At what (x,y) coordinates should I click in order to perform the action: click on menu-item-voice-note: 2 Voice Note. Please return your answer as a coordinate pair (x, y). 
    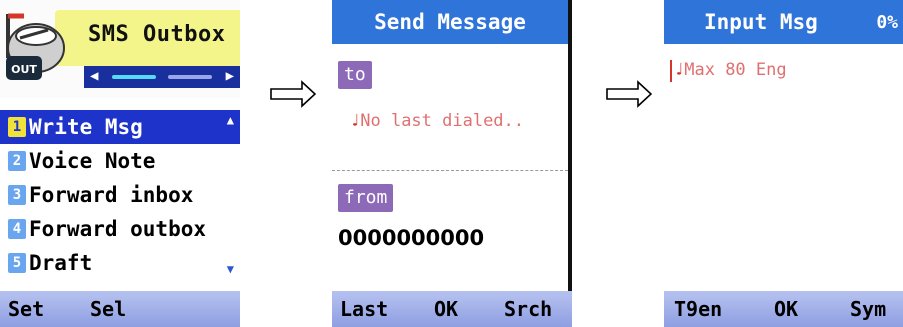
    Looking at the image, I should click on (120, 161).